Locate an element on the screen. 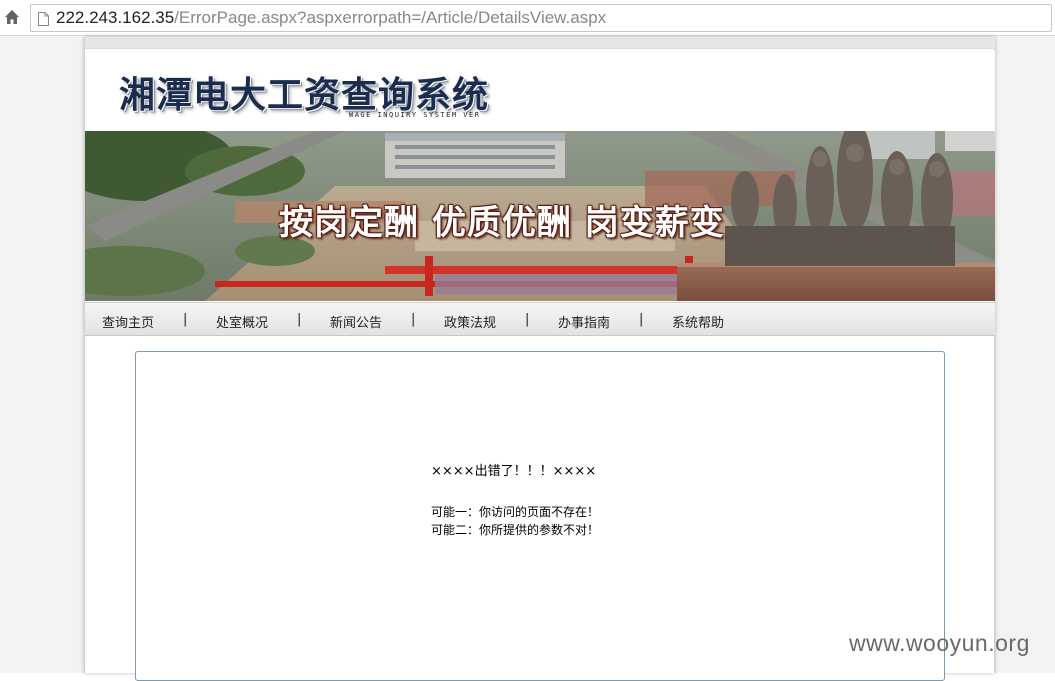 This screenshot has height=681, width=1055. error-reason-1: 可能一：你访问的页面不存在！ is located at coordinates (515, 512).